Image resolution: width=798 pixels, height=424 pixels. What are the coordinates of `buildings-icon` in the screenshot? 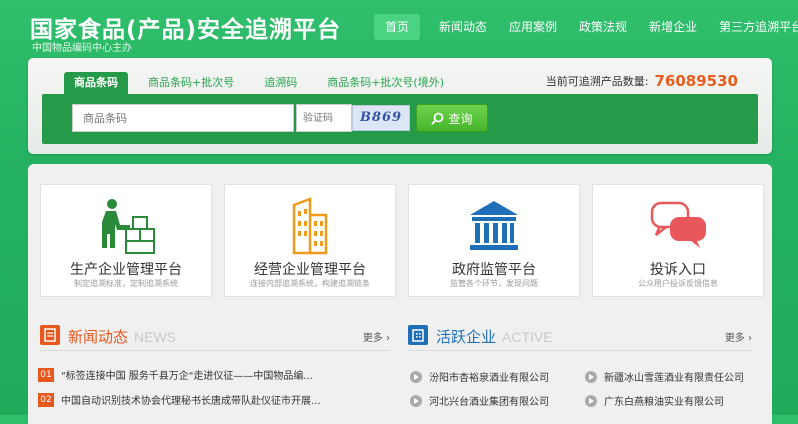 It's located at (310, 225).